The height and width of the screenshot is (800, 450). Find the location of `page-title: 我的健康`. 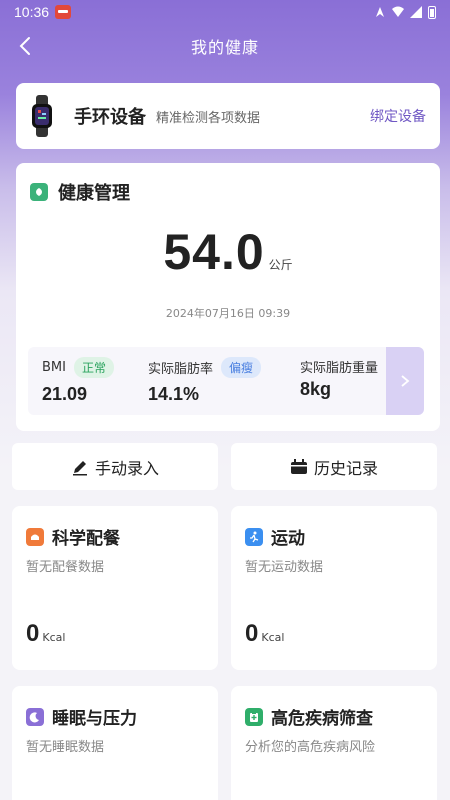

page-title: 我的健康 is located at coordinates (224, 47).